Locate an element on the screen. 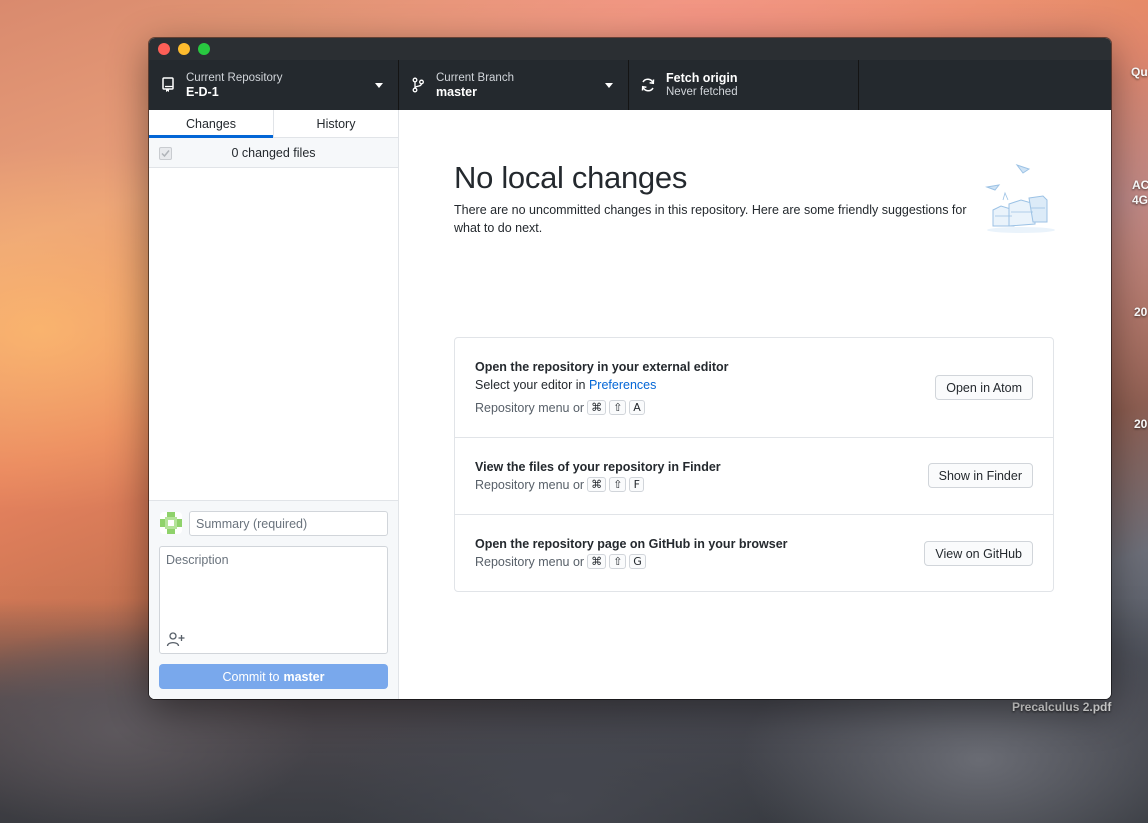 This screenshot has width=1148, height=823. fetch-origin-label: Fetch origin is located at coordinates (702, 78).